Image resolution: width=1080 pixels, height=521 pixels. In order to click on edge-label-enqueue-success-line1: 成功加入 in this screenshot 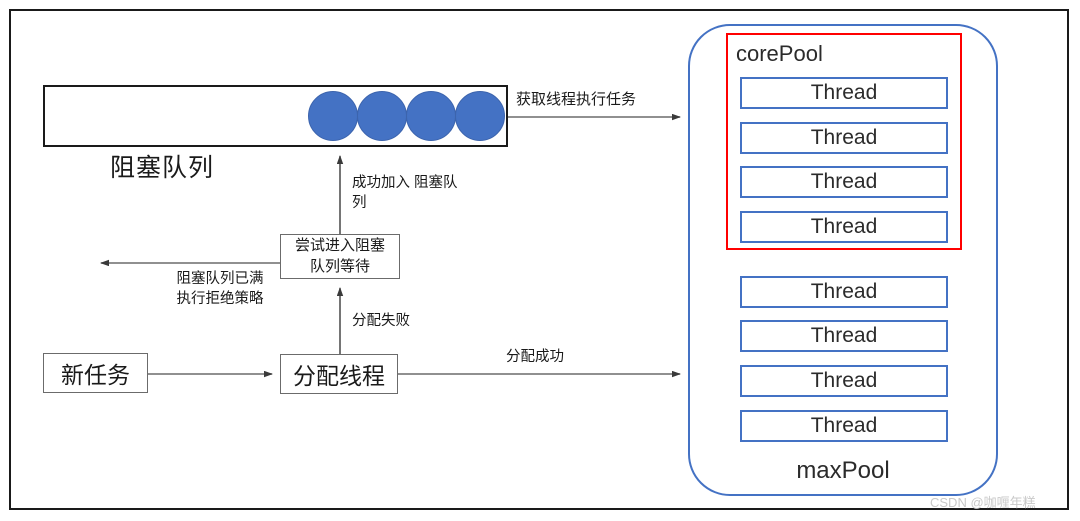, I will do `click(381, 183)`.